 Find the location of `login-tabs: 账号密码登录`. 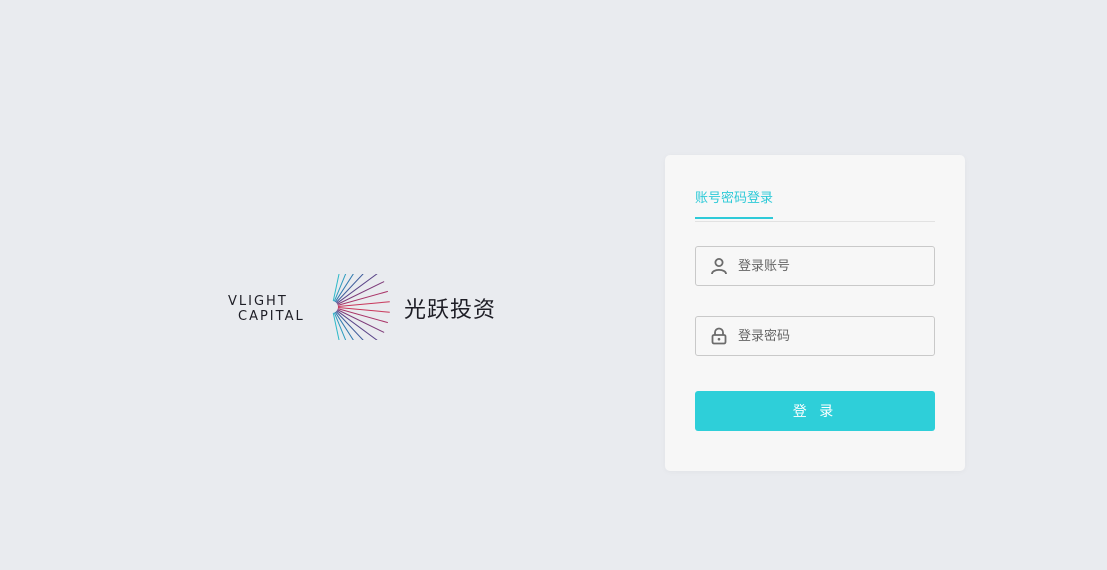

login-tabs: 账号密码登录 is located at coordinates (815, 204).